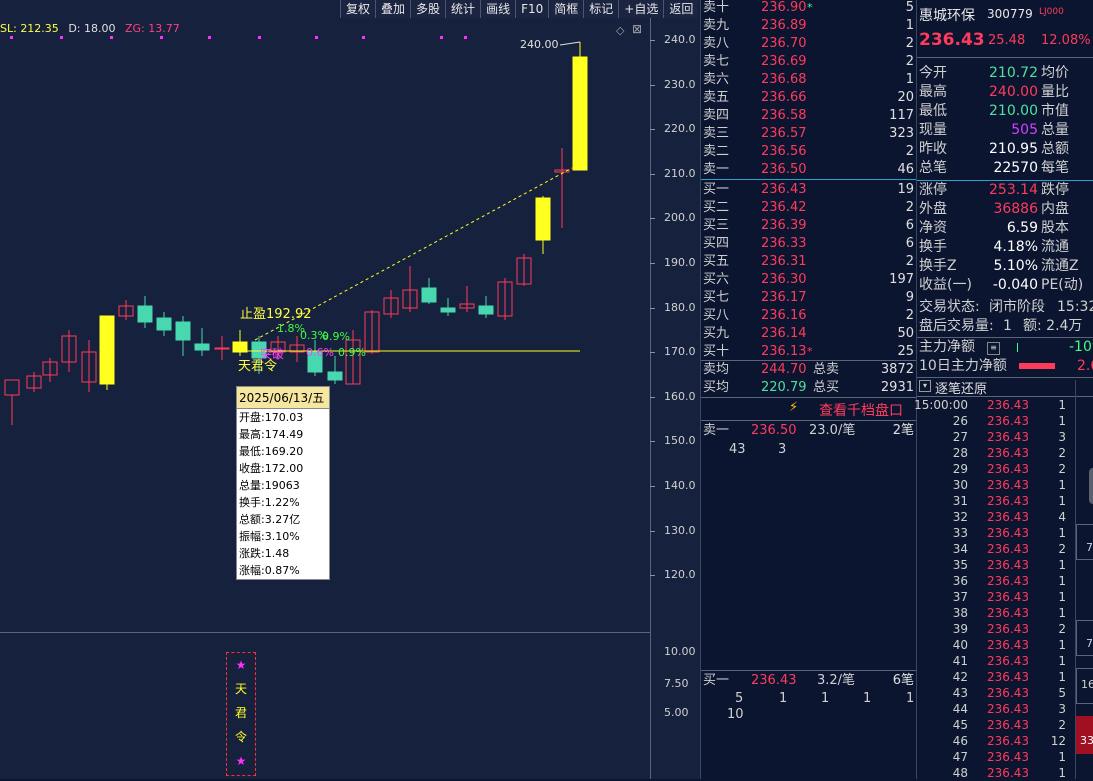  I want to click on quote-row: 涨停 253.14 跌停, so click(1005, 190).